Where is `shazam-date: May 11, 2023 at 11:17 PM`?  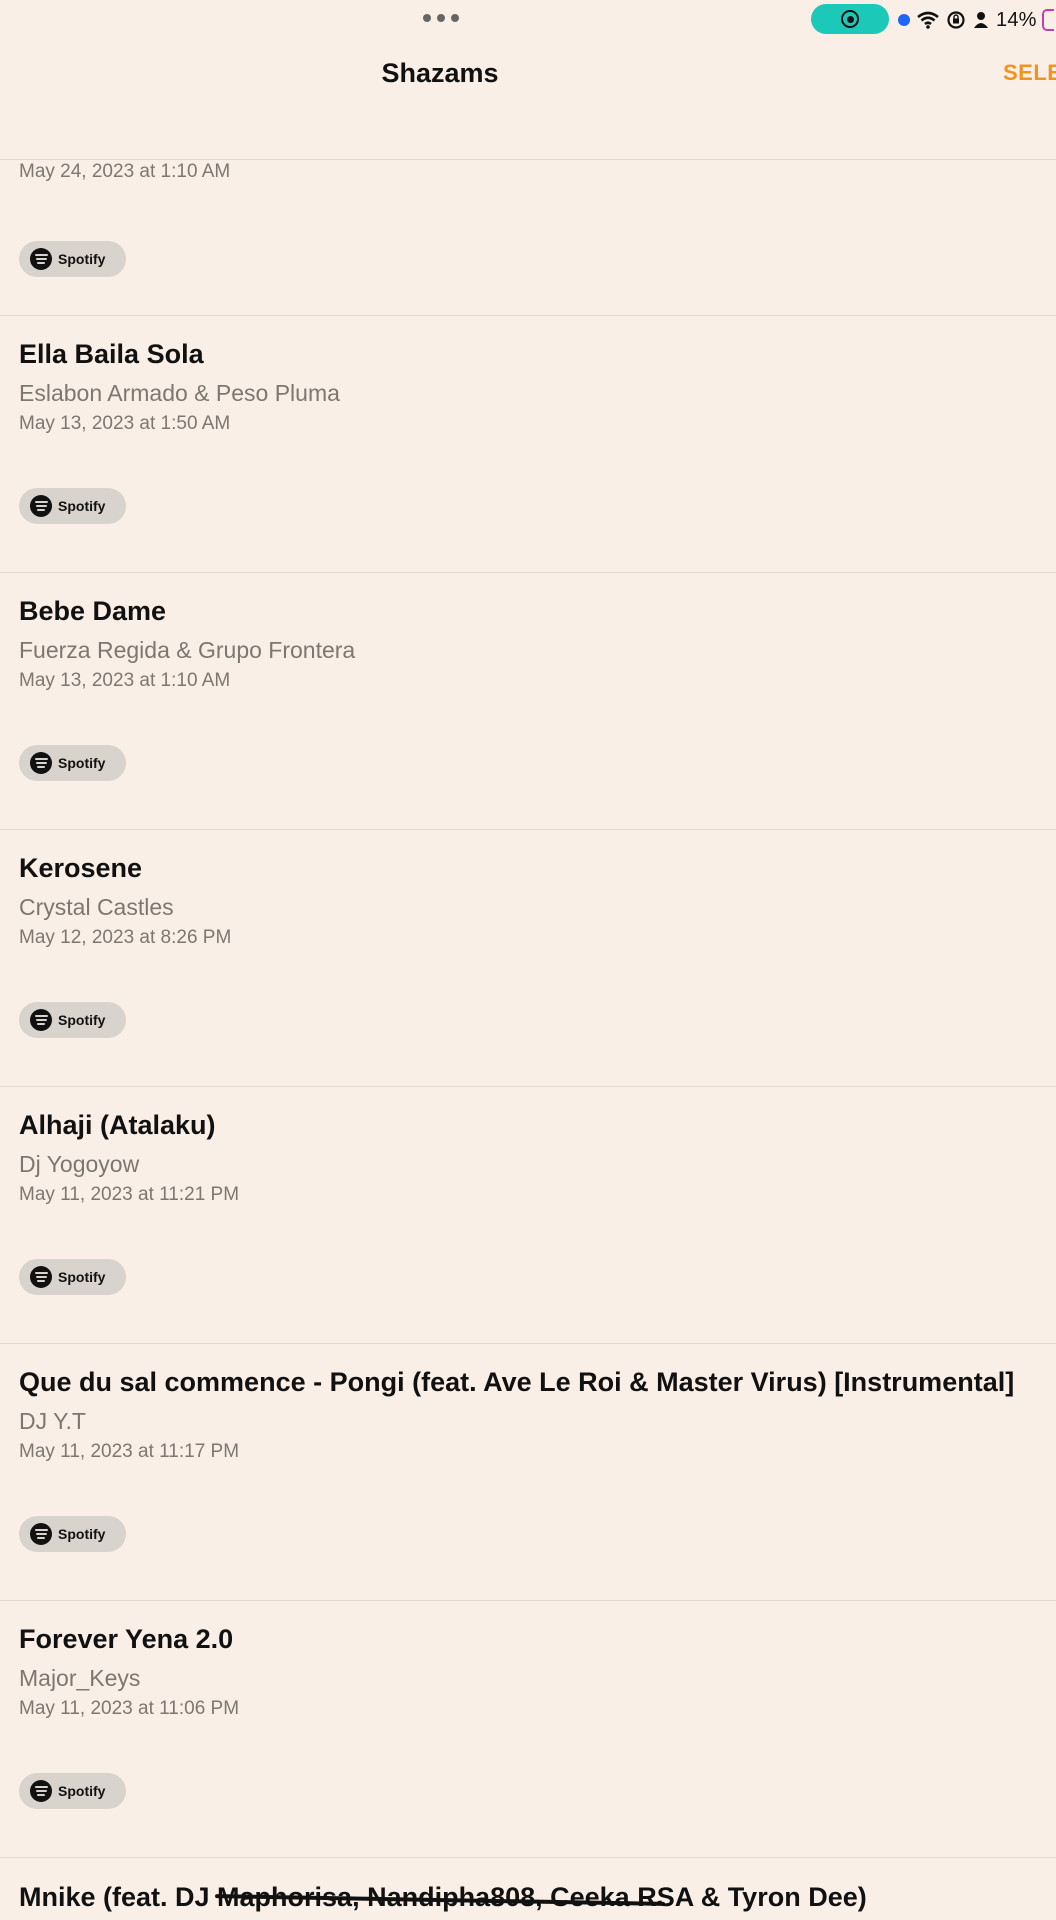 shazam-date: May 11, 2023 at 11:17 PM is located at coordinates (129, 1451).